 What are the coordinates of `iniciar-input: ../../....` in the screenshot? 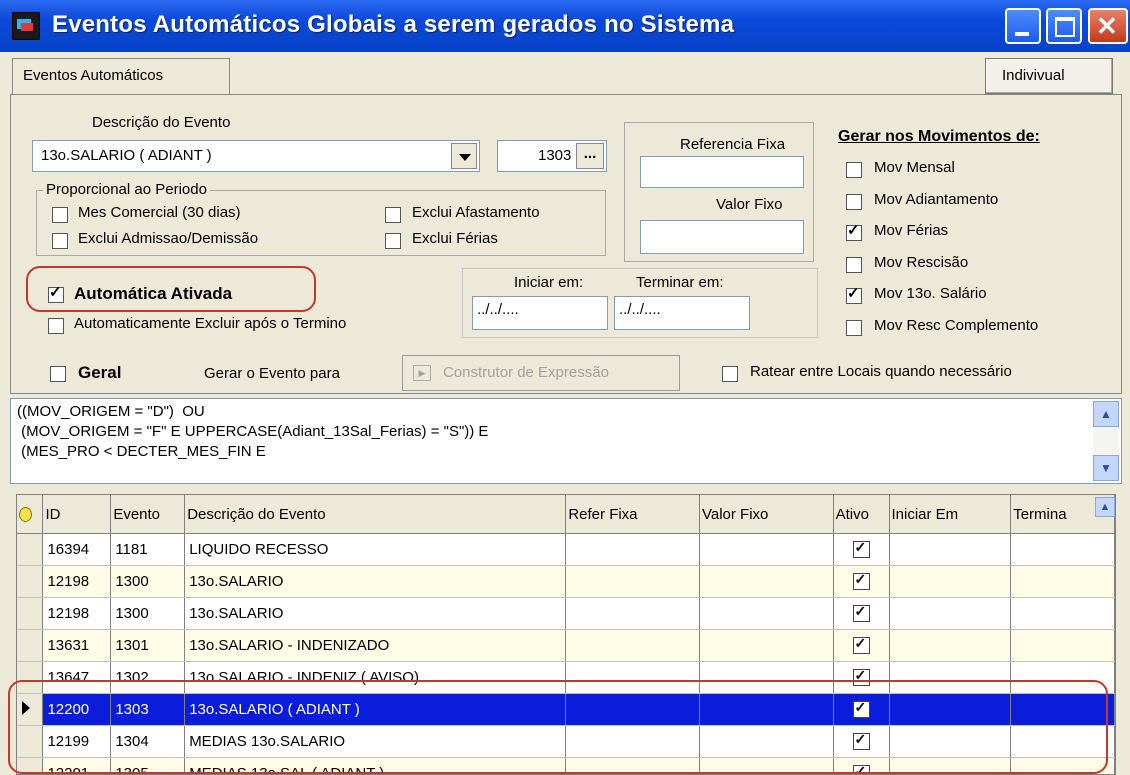 It's located at (540, 313).